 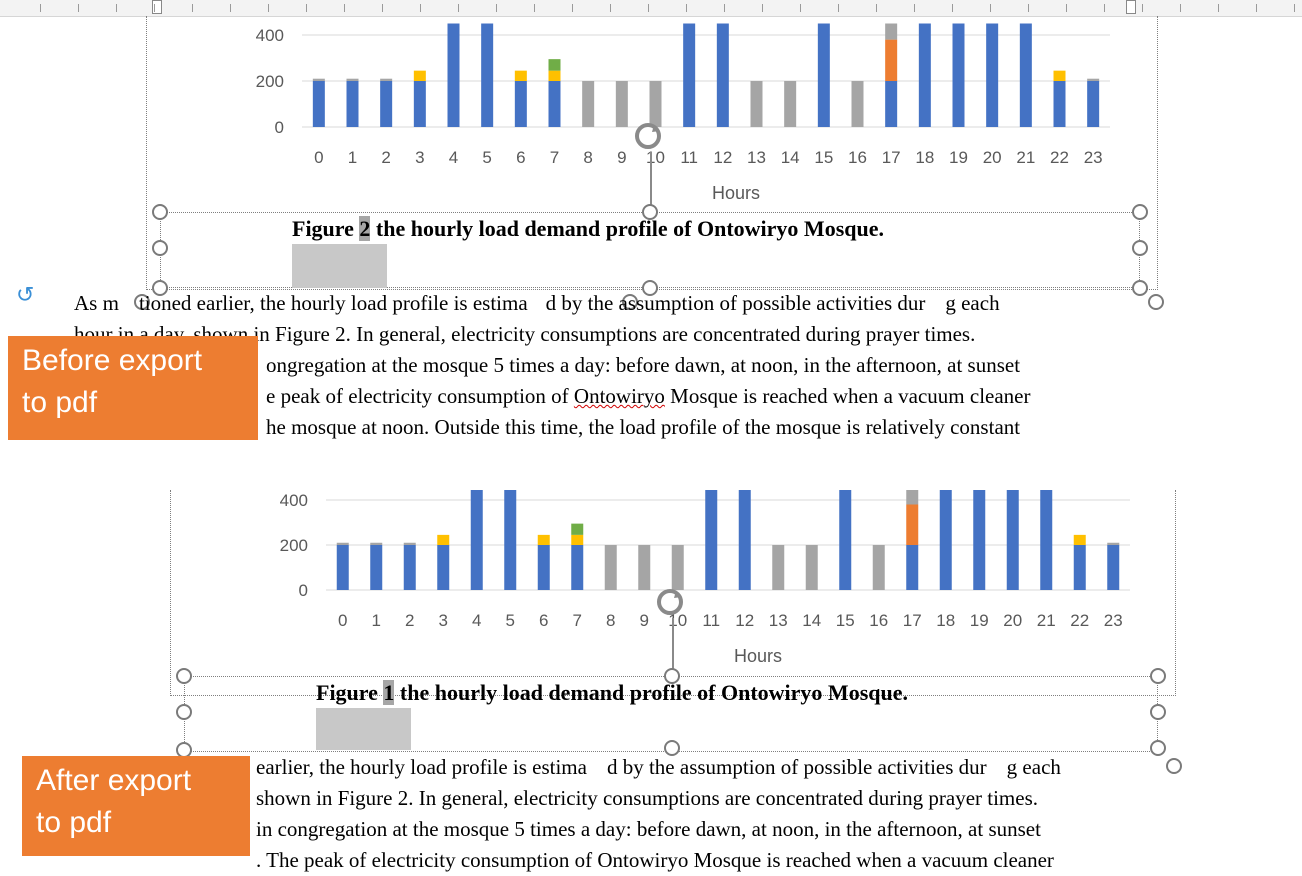 I want to click on after-export-label: After export to pdf, so click(x=136, y=806).